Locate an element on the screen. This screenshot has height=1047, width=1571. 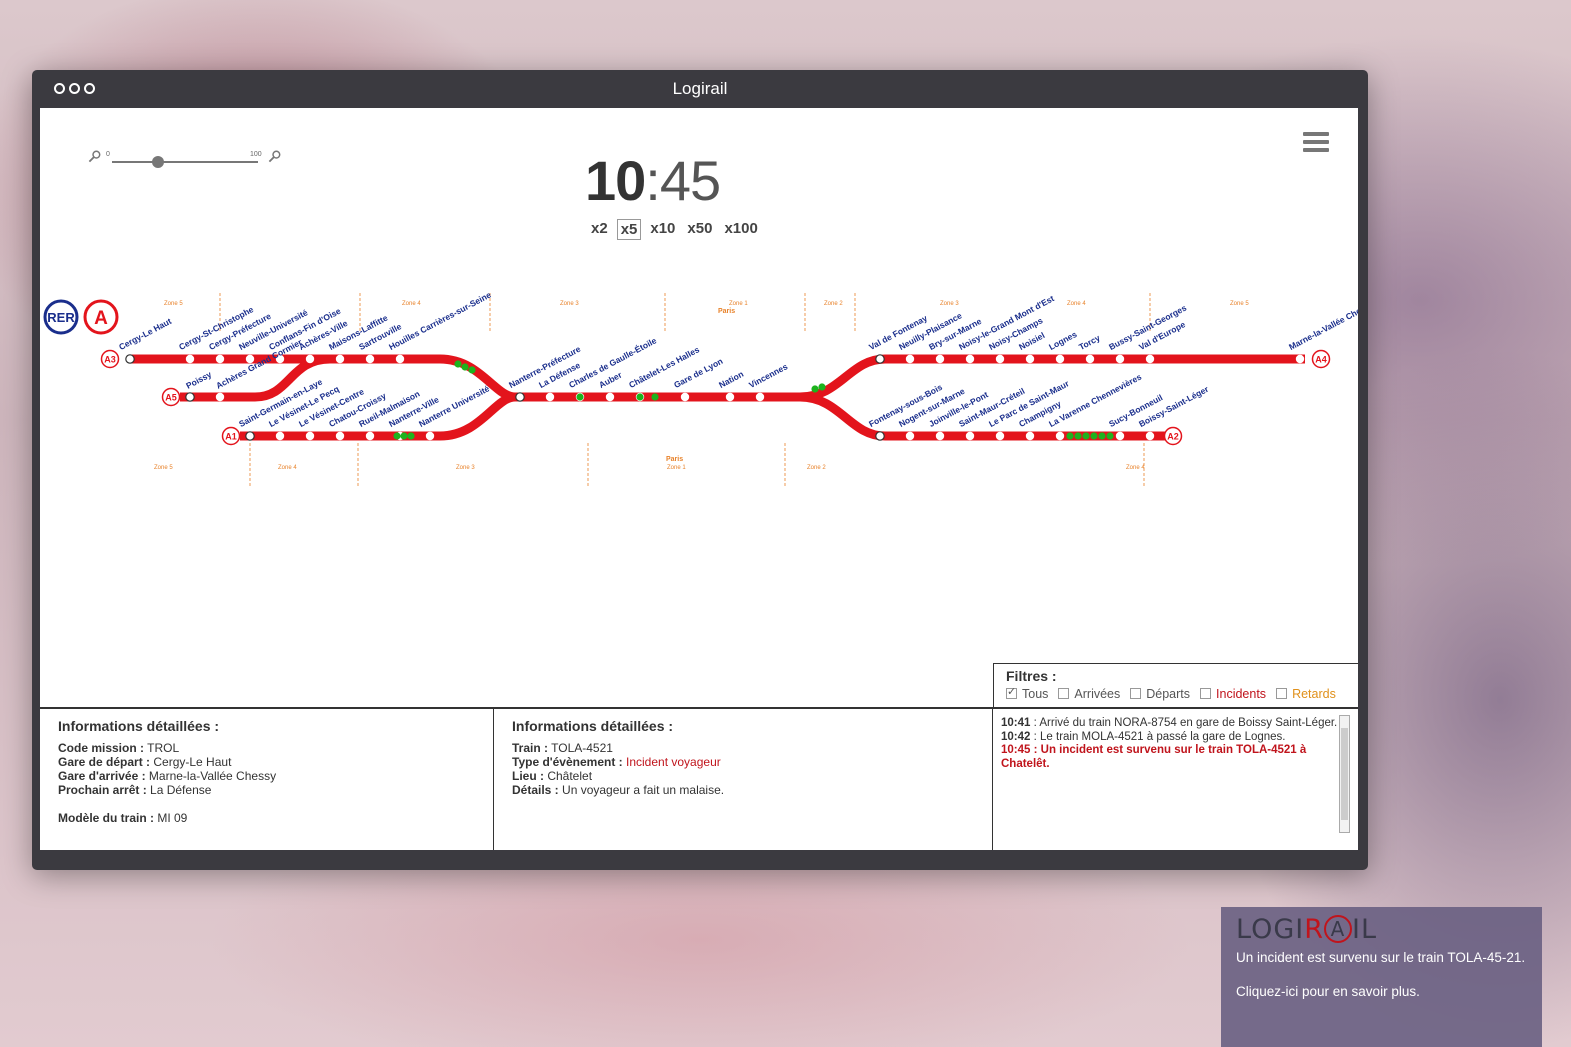
scrollbar-thumb is located at coordinates (1344, 774).